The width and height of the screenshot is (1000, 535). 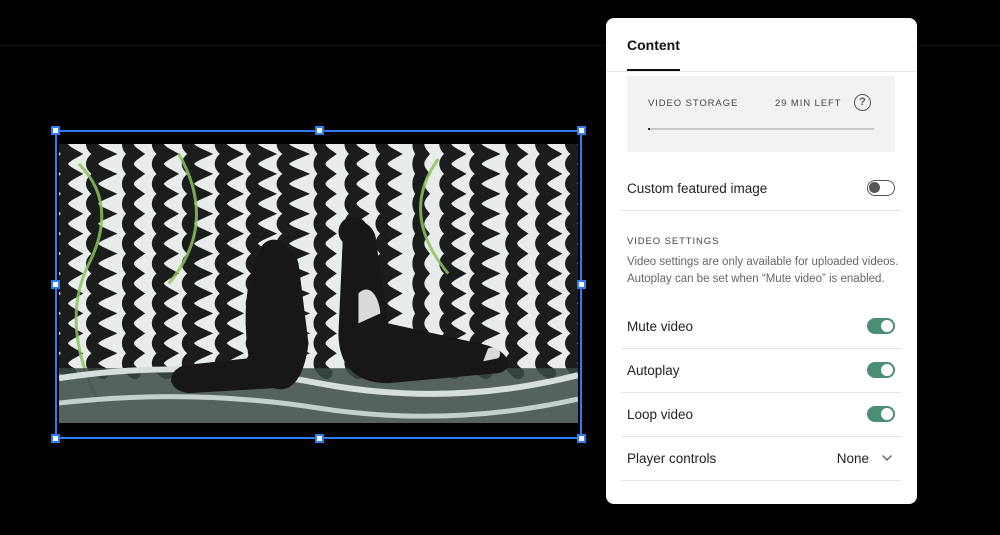 I want to click on active-tab-indicator, so click(x=653, y=70).